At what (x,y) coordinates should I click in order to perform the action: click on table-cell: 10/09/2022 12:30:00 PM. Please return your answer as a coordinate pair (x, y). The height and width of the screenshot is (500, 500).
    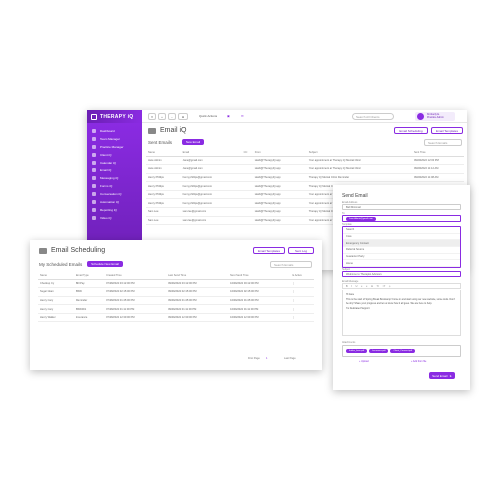
    Looking at the image, I should click on (259, 318).